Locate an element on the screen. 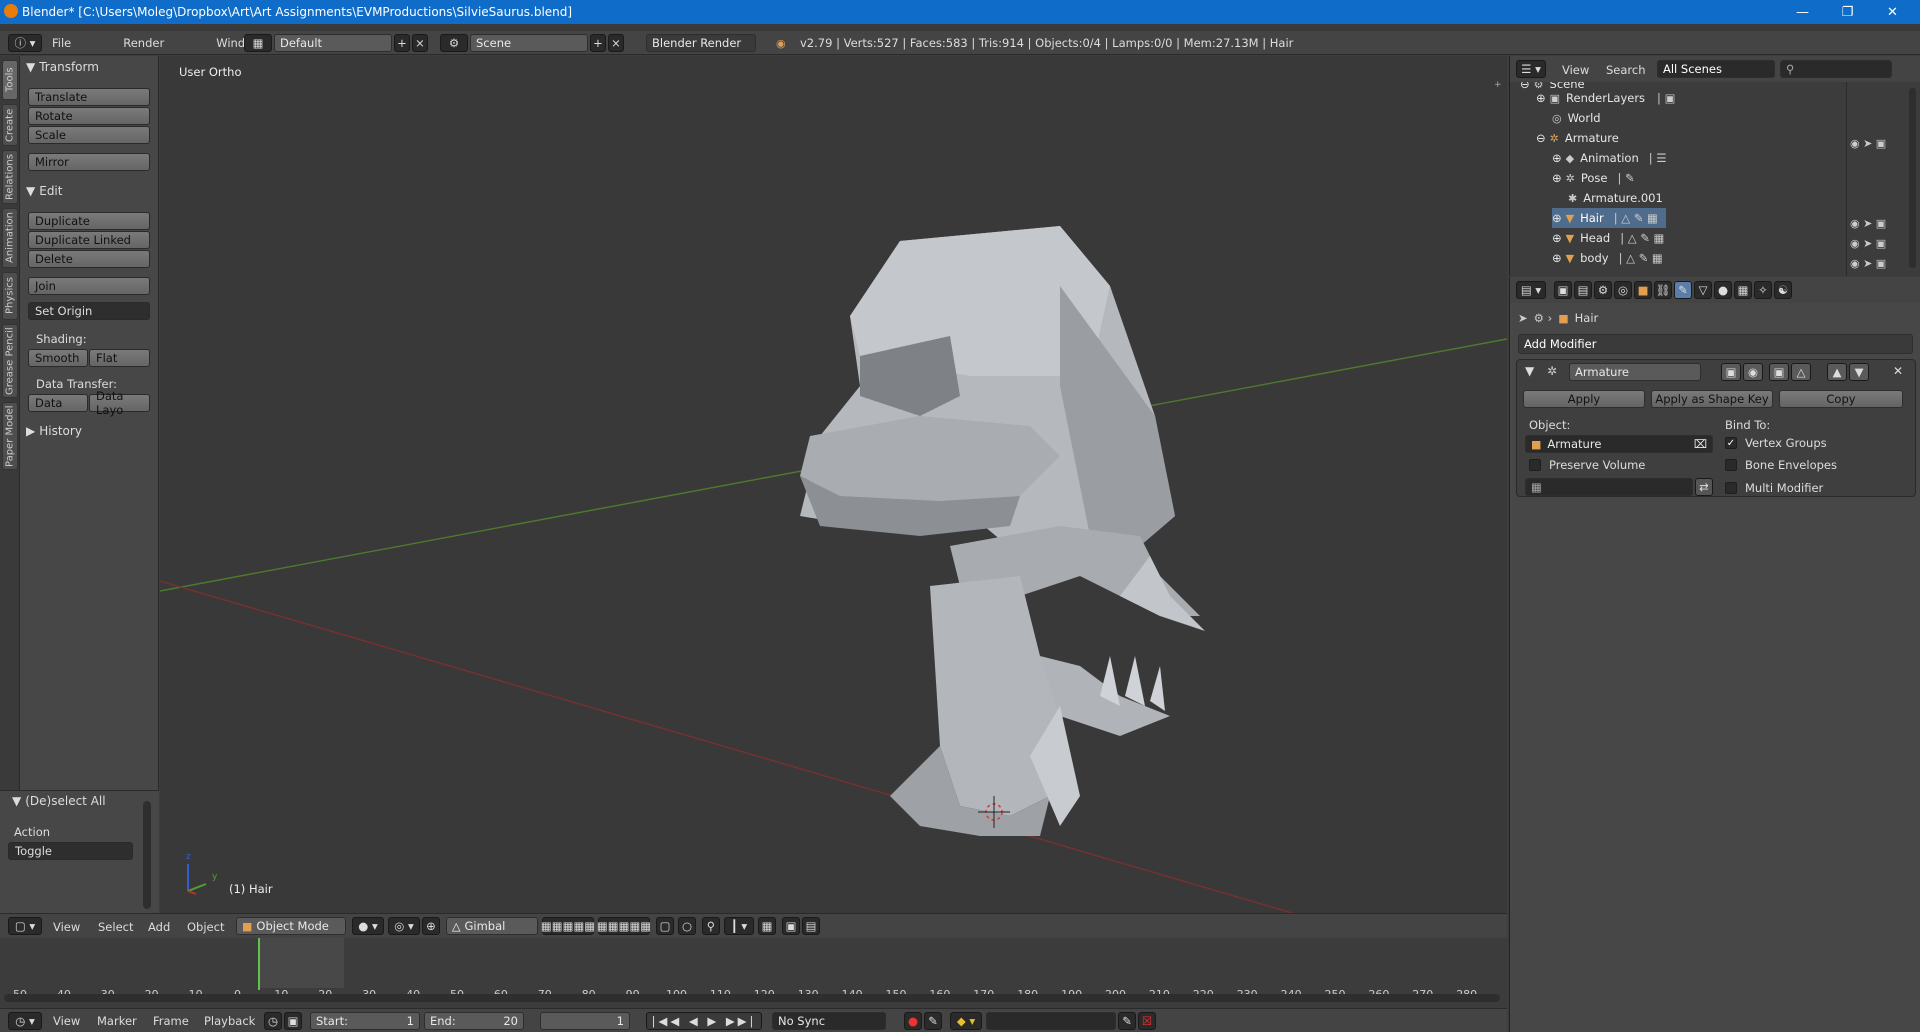 The width and height of the screenshot is (1920, 1032). outliner-menu-search: Search is located at coordinates (1626, 70).